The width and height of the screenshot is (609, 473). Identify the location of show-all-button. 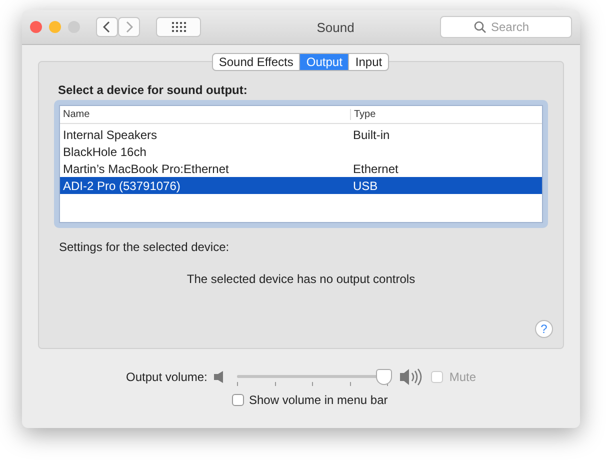
(178, 27).